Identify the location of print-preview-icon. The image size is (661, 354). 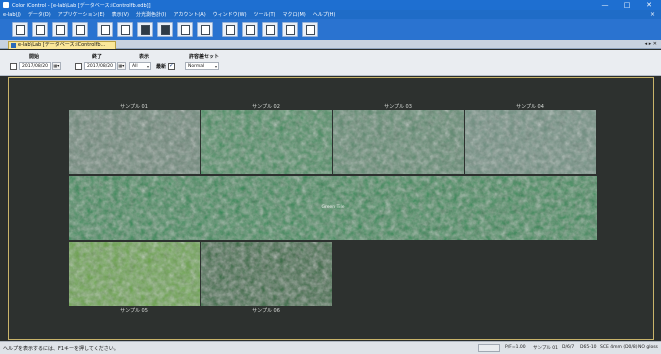
(80, 29).